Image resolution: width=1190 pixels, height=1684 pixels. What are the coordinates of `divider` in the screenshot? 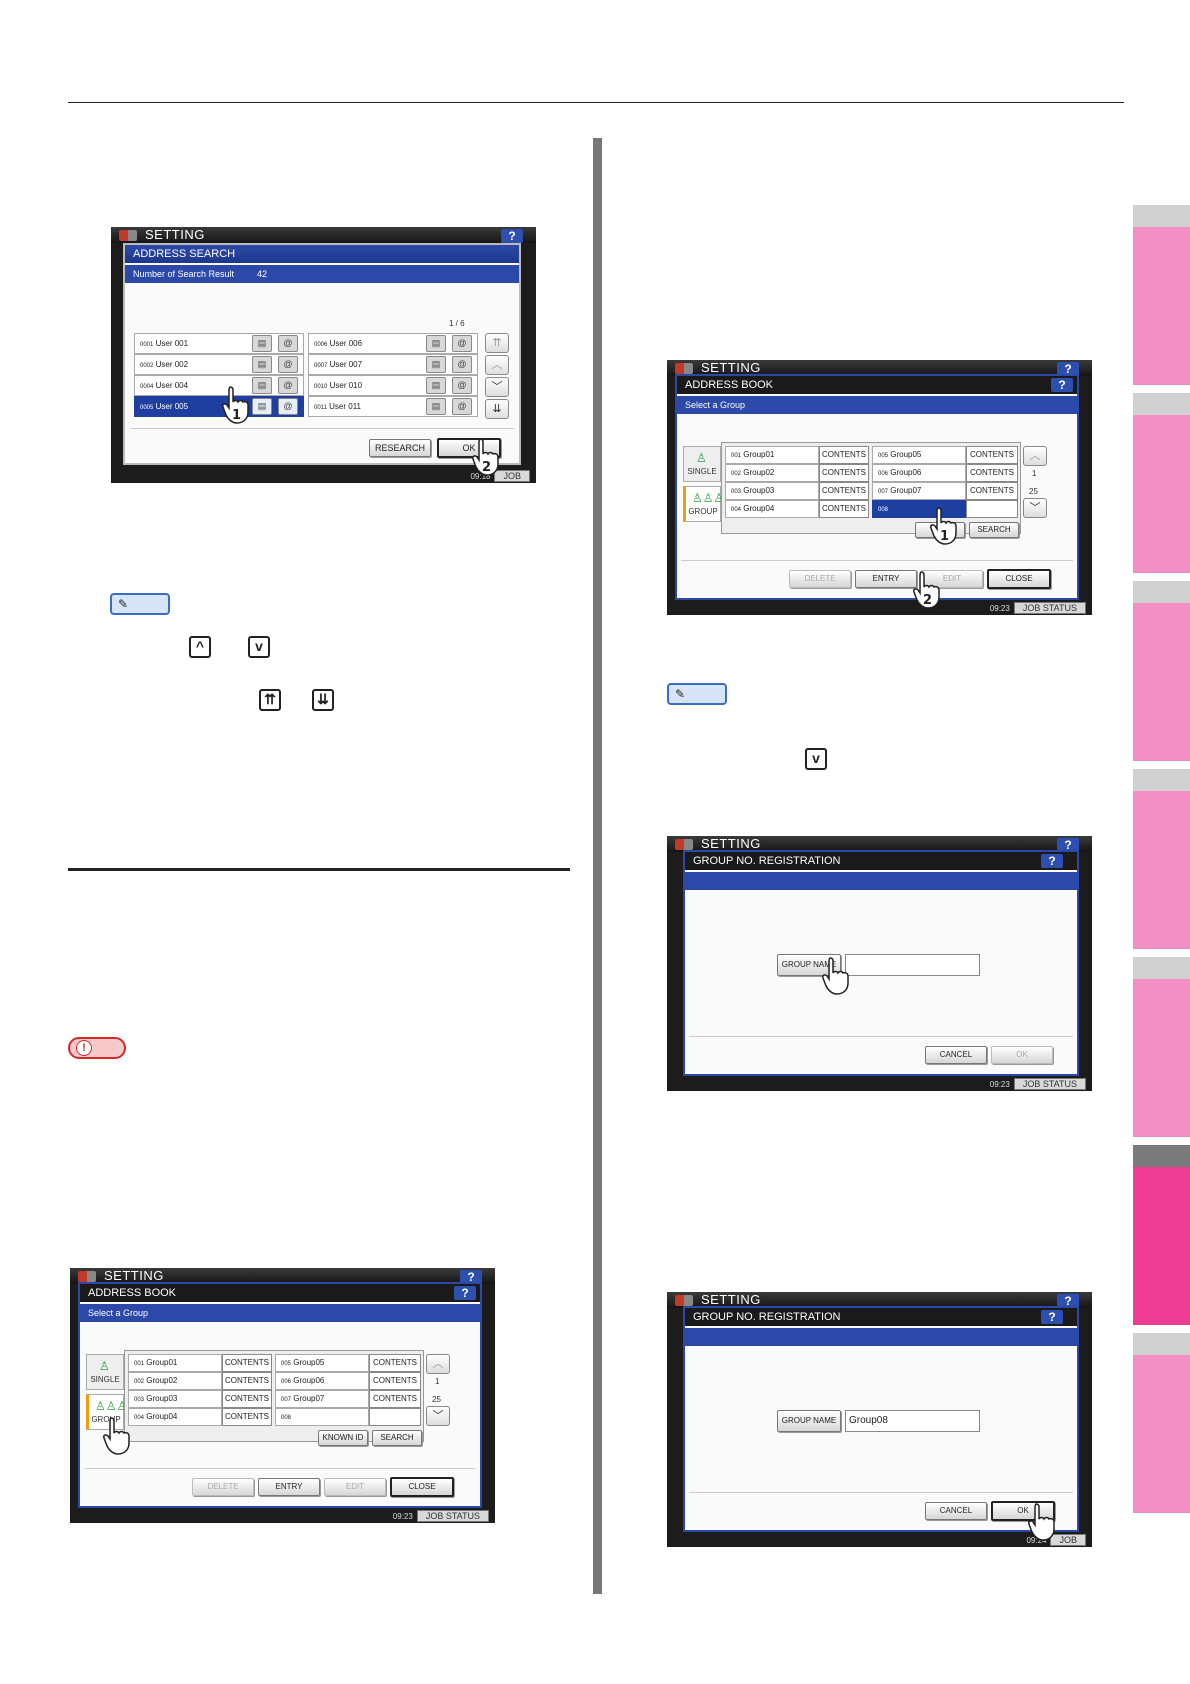 It's located at (877, 560).